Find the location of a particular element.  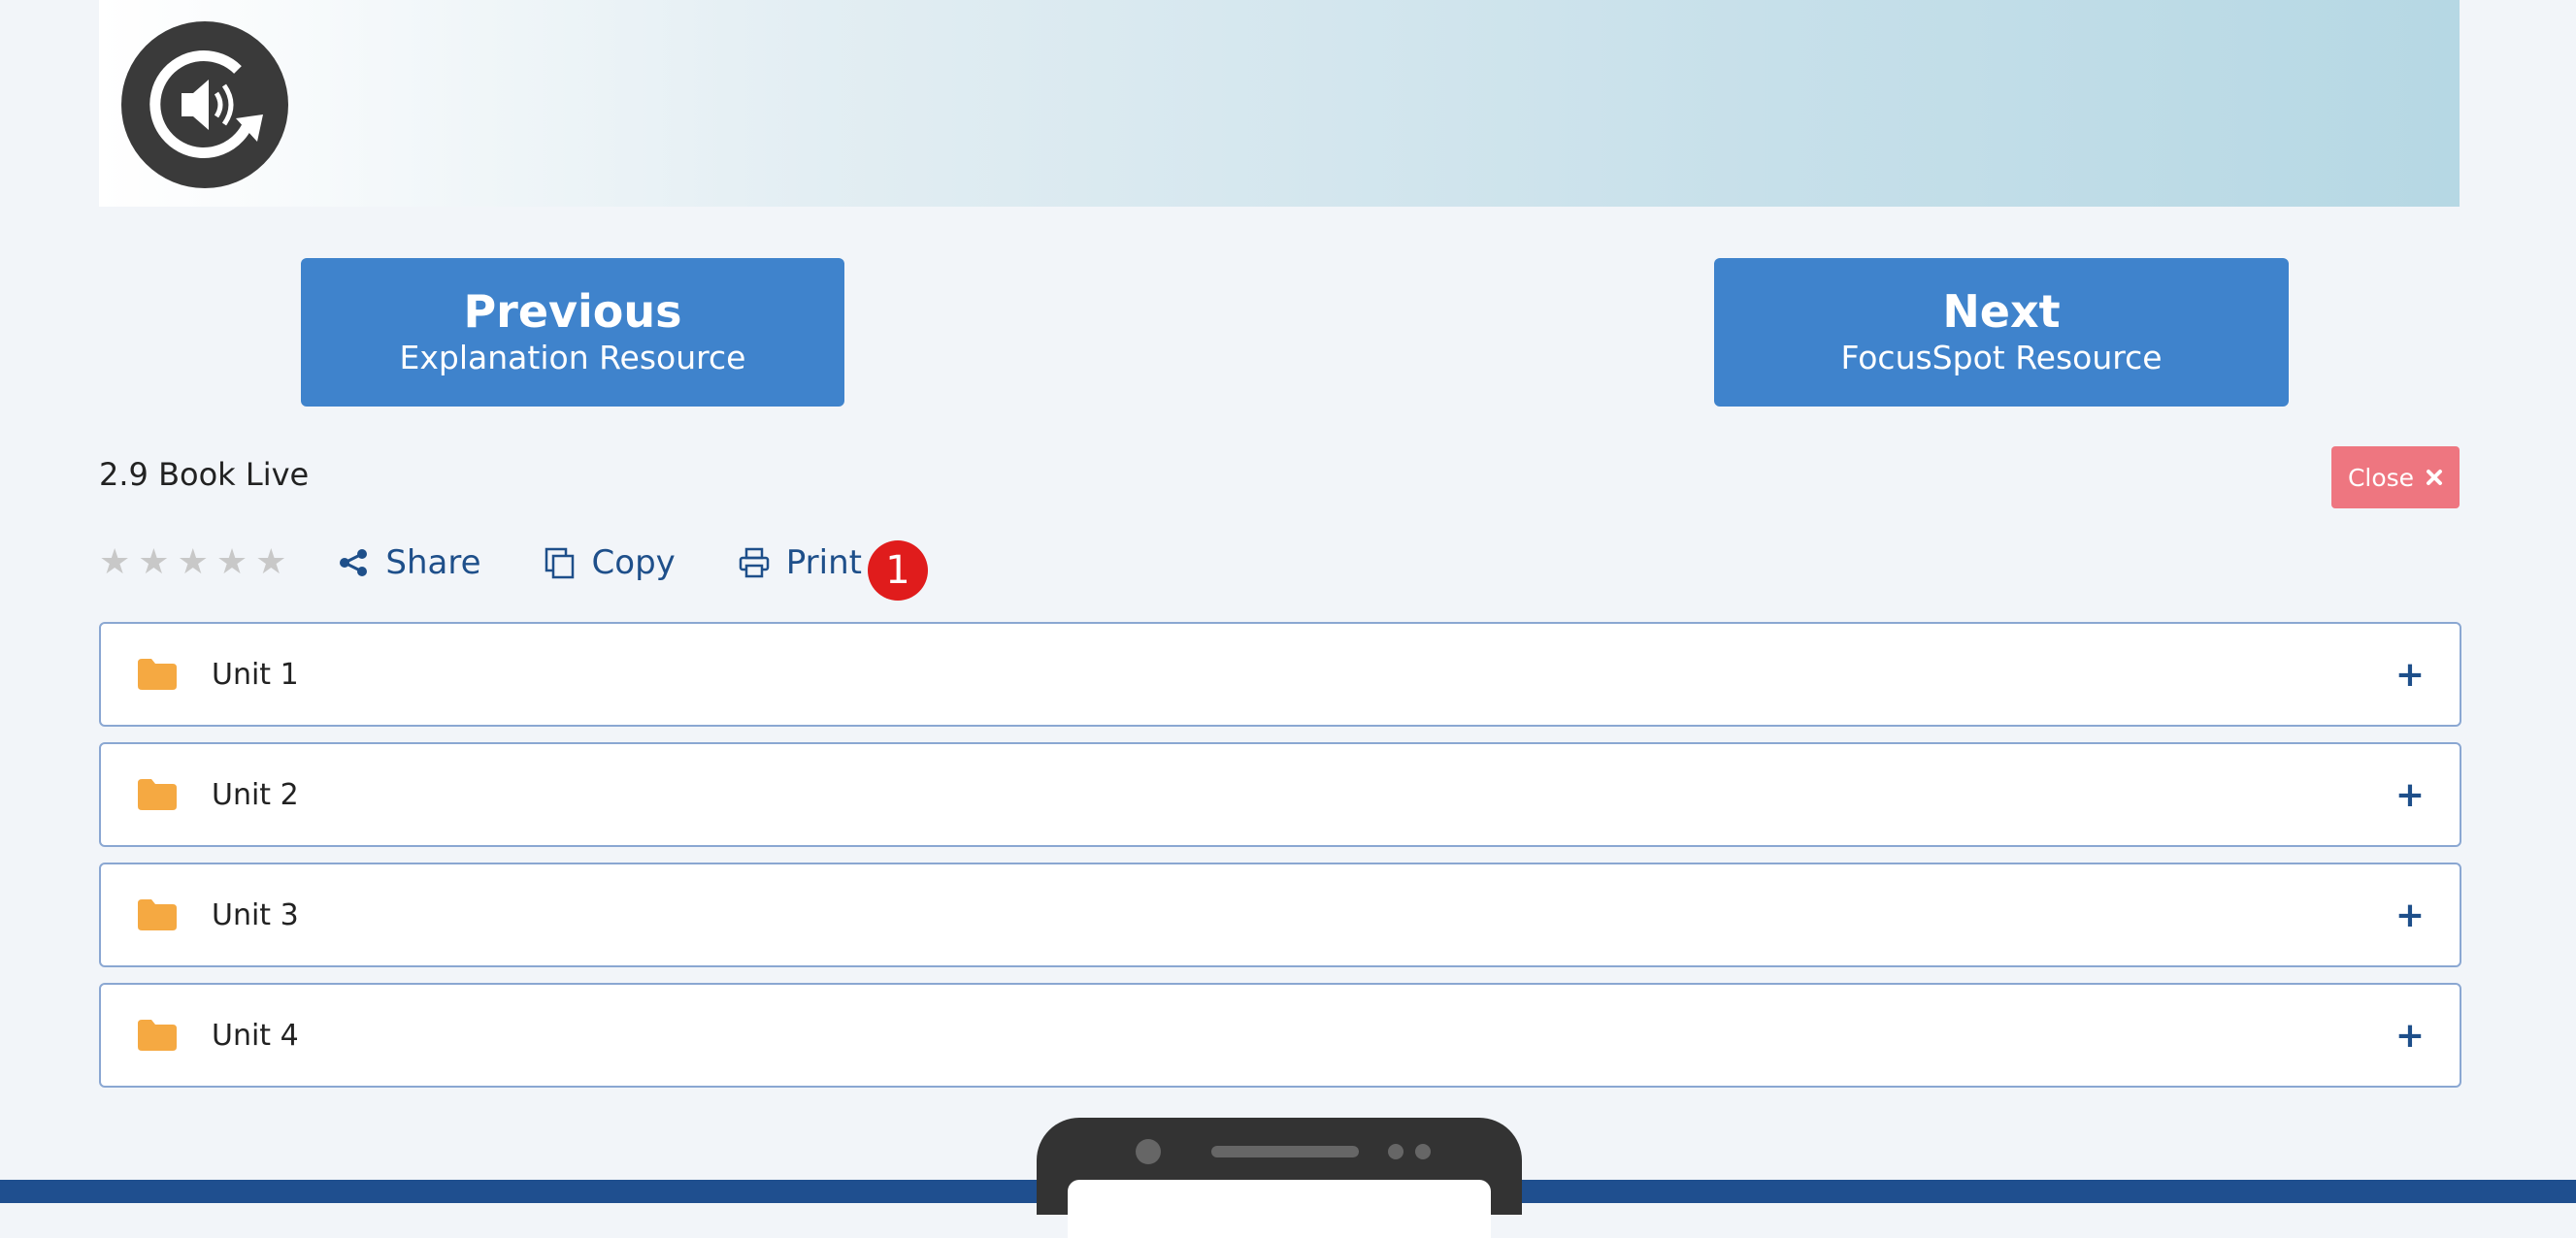

phone-screen is located at coordinates (1279, 1209).